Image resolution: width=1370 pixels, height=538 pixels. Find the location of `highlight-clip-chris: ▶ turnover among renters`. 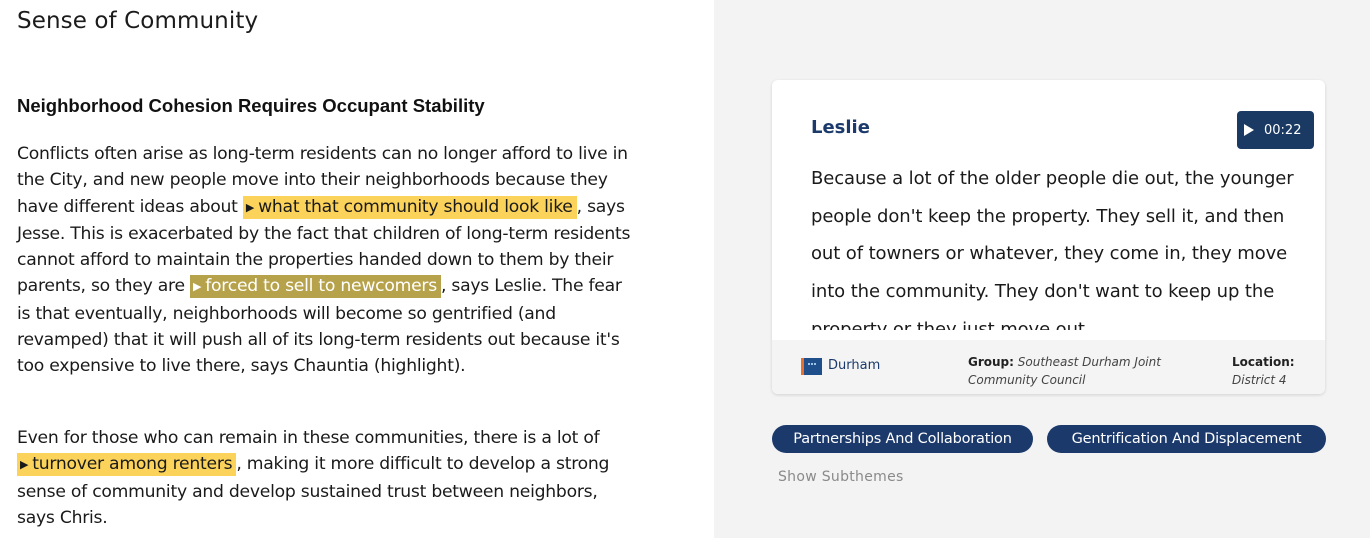

highlight-clip-chris: ▶ turnover among renters is located at coordinates (127, 465).